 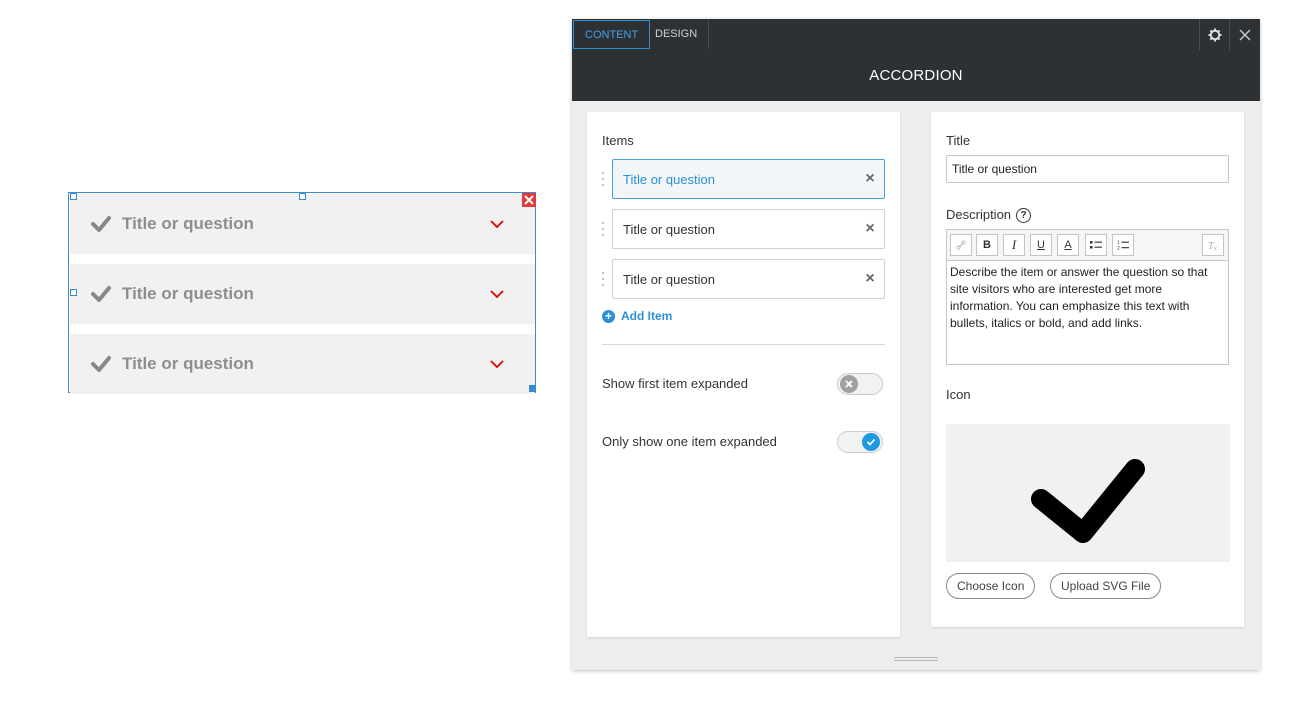 I want to click on italic-button: I, so click(x=1014, y=245).